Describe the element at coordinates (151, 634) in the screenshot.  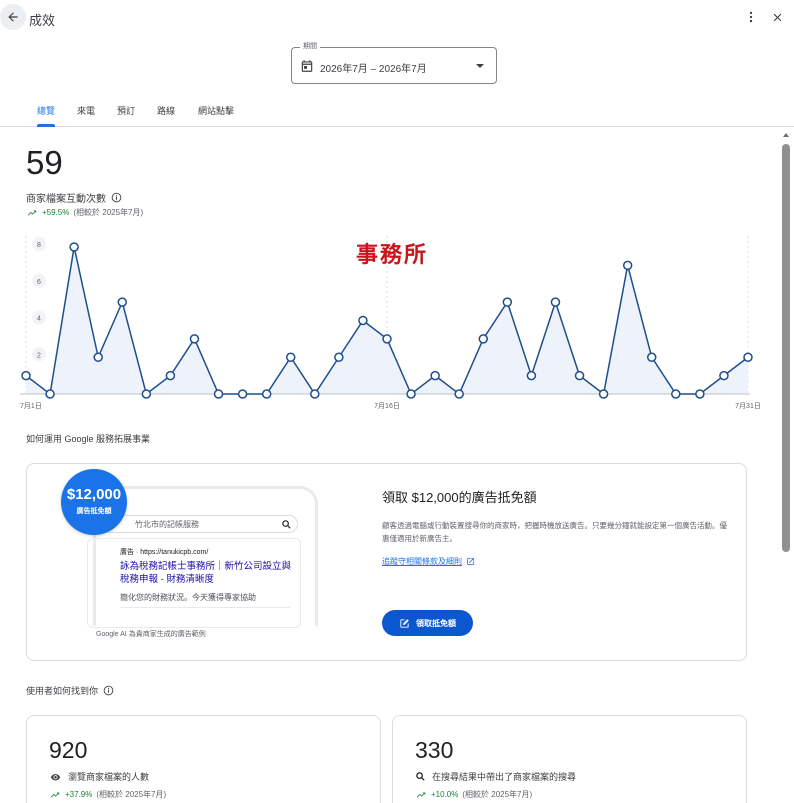
I see `ad-example-caption: Google AI 為貴商家生成的廣告範例` at that location.